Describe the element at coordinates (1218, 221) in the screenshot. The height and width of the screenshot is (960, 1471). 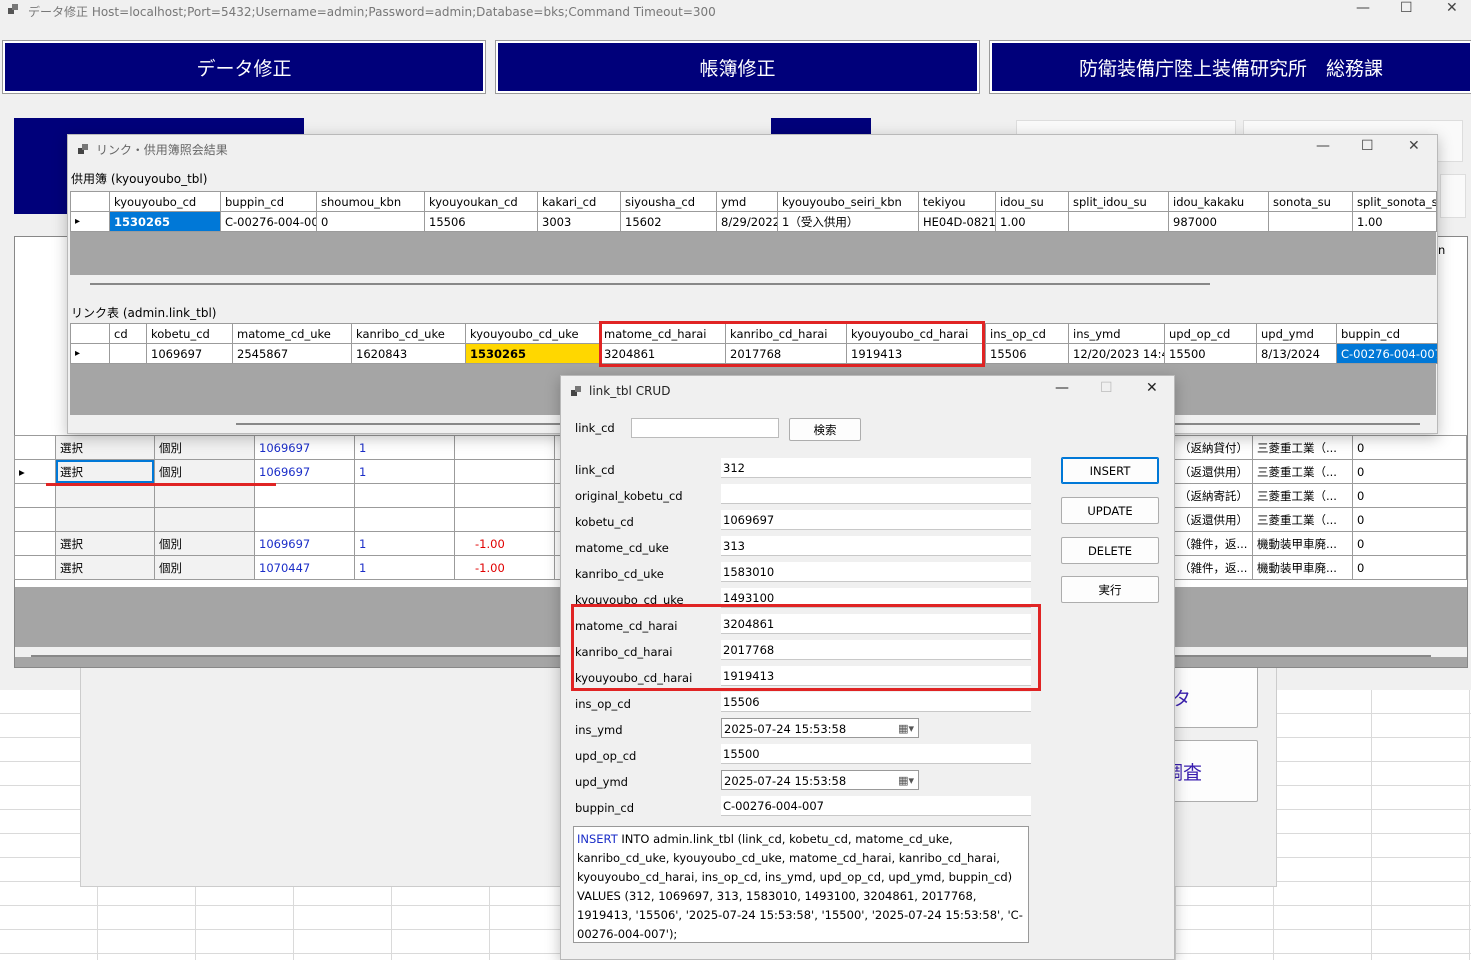
I see `table-cell: 987000` at that location.